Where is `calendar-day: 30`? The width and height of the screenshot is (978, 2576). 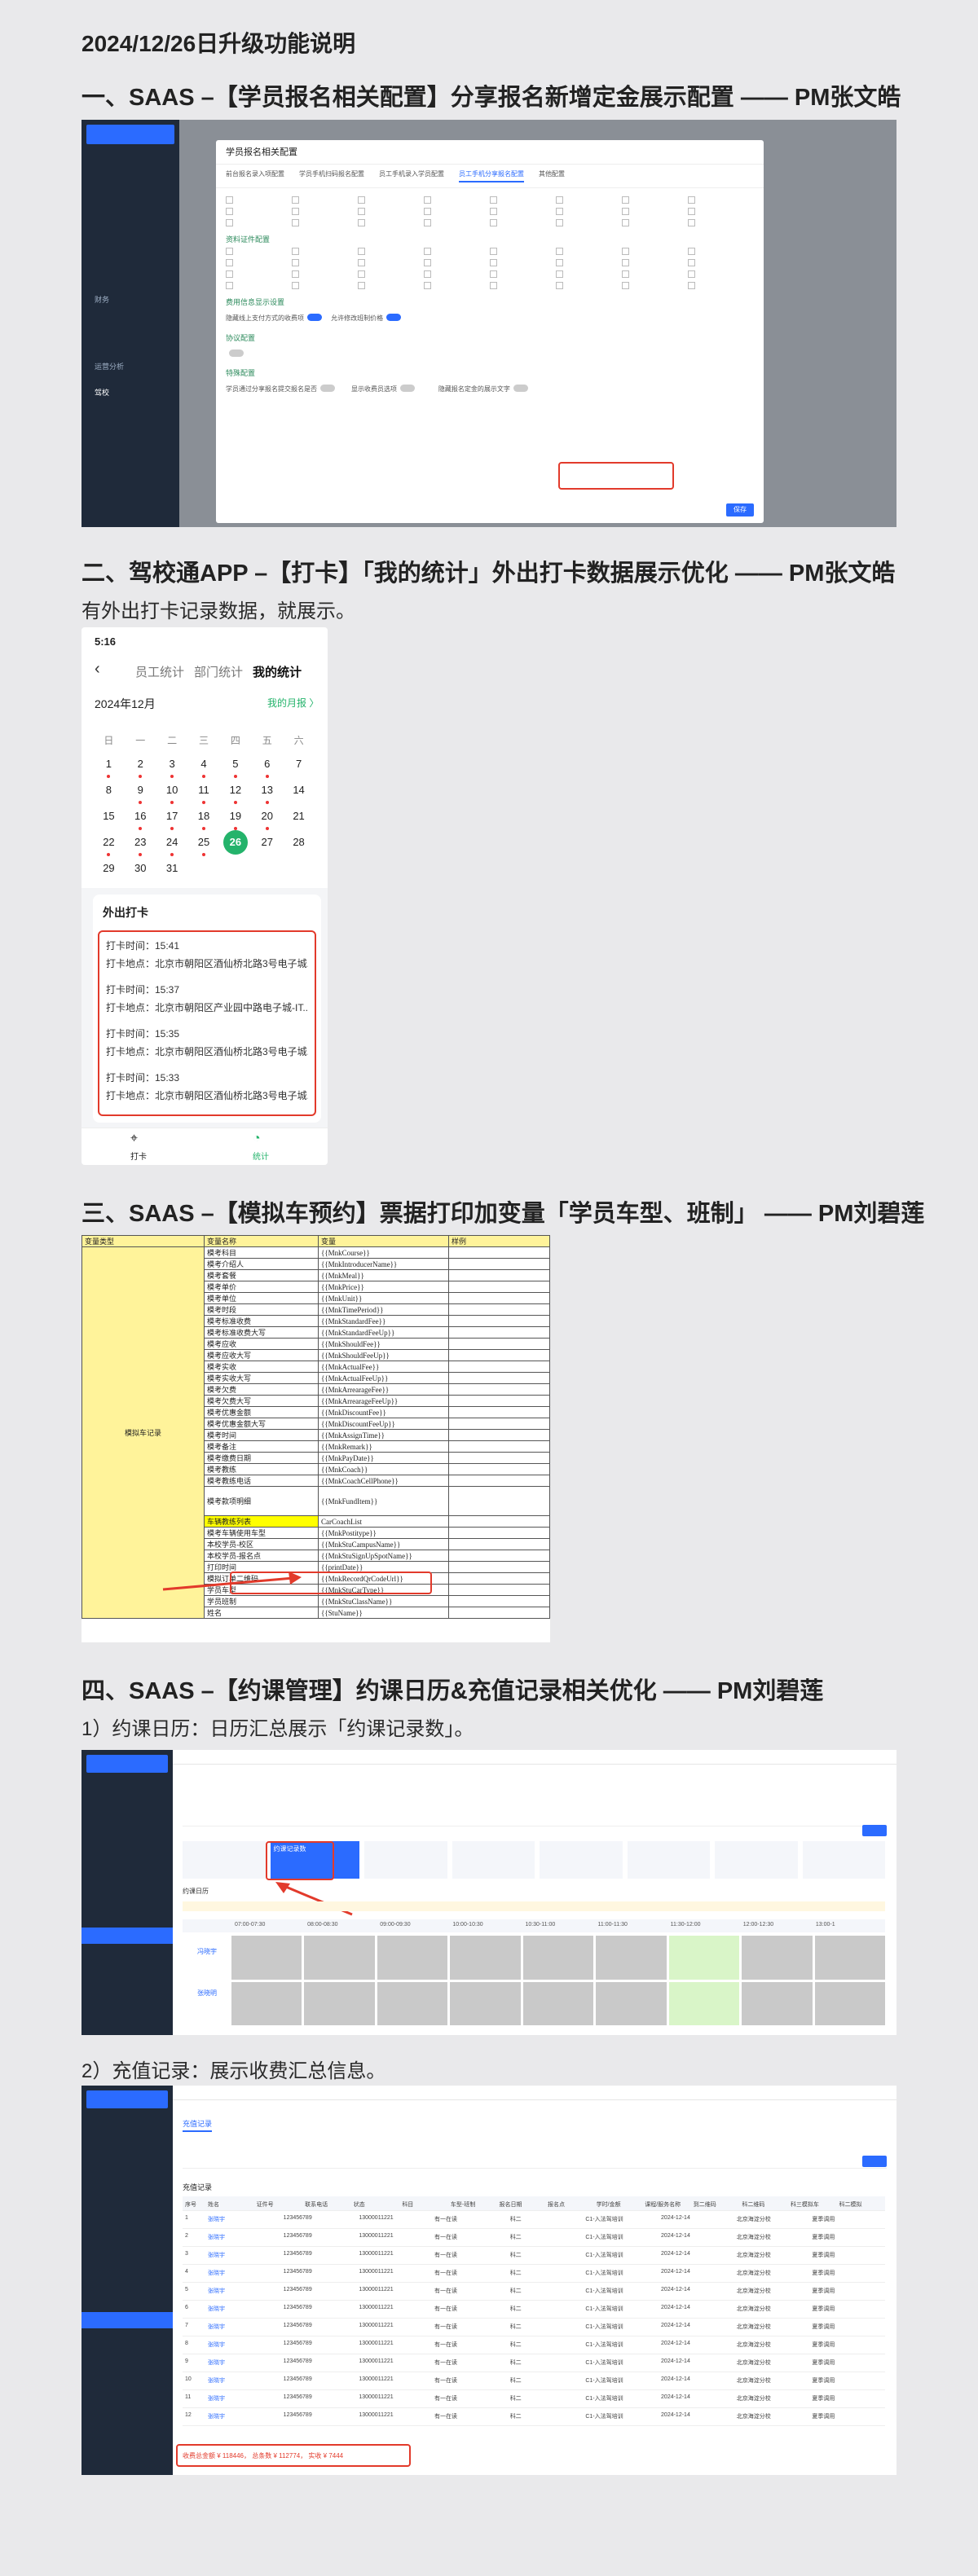 calendar-day: 30 is located at coordinates (140, 868).